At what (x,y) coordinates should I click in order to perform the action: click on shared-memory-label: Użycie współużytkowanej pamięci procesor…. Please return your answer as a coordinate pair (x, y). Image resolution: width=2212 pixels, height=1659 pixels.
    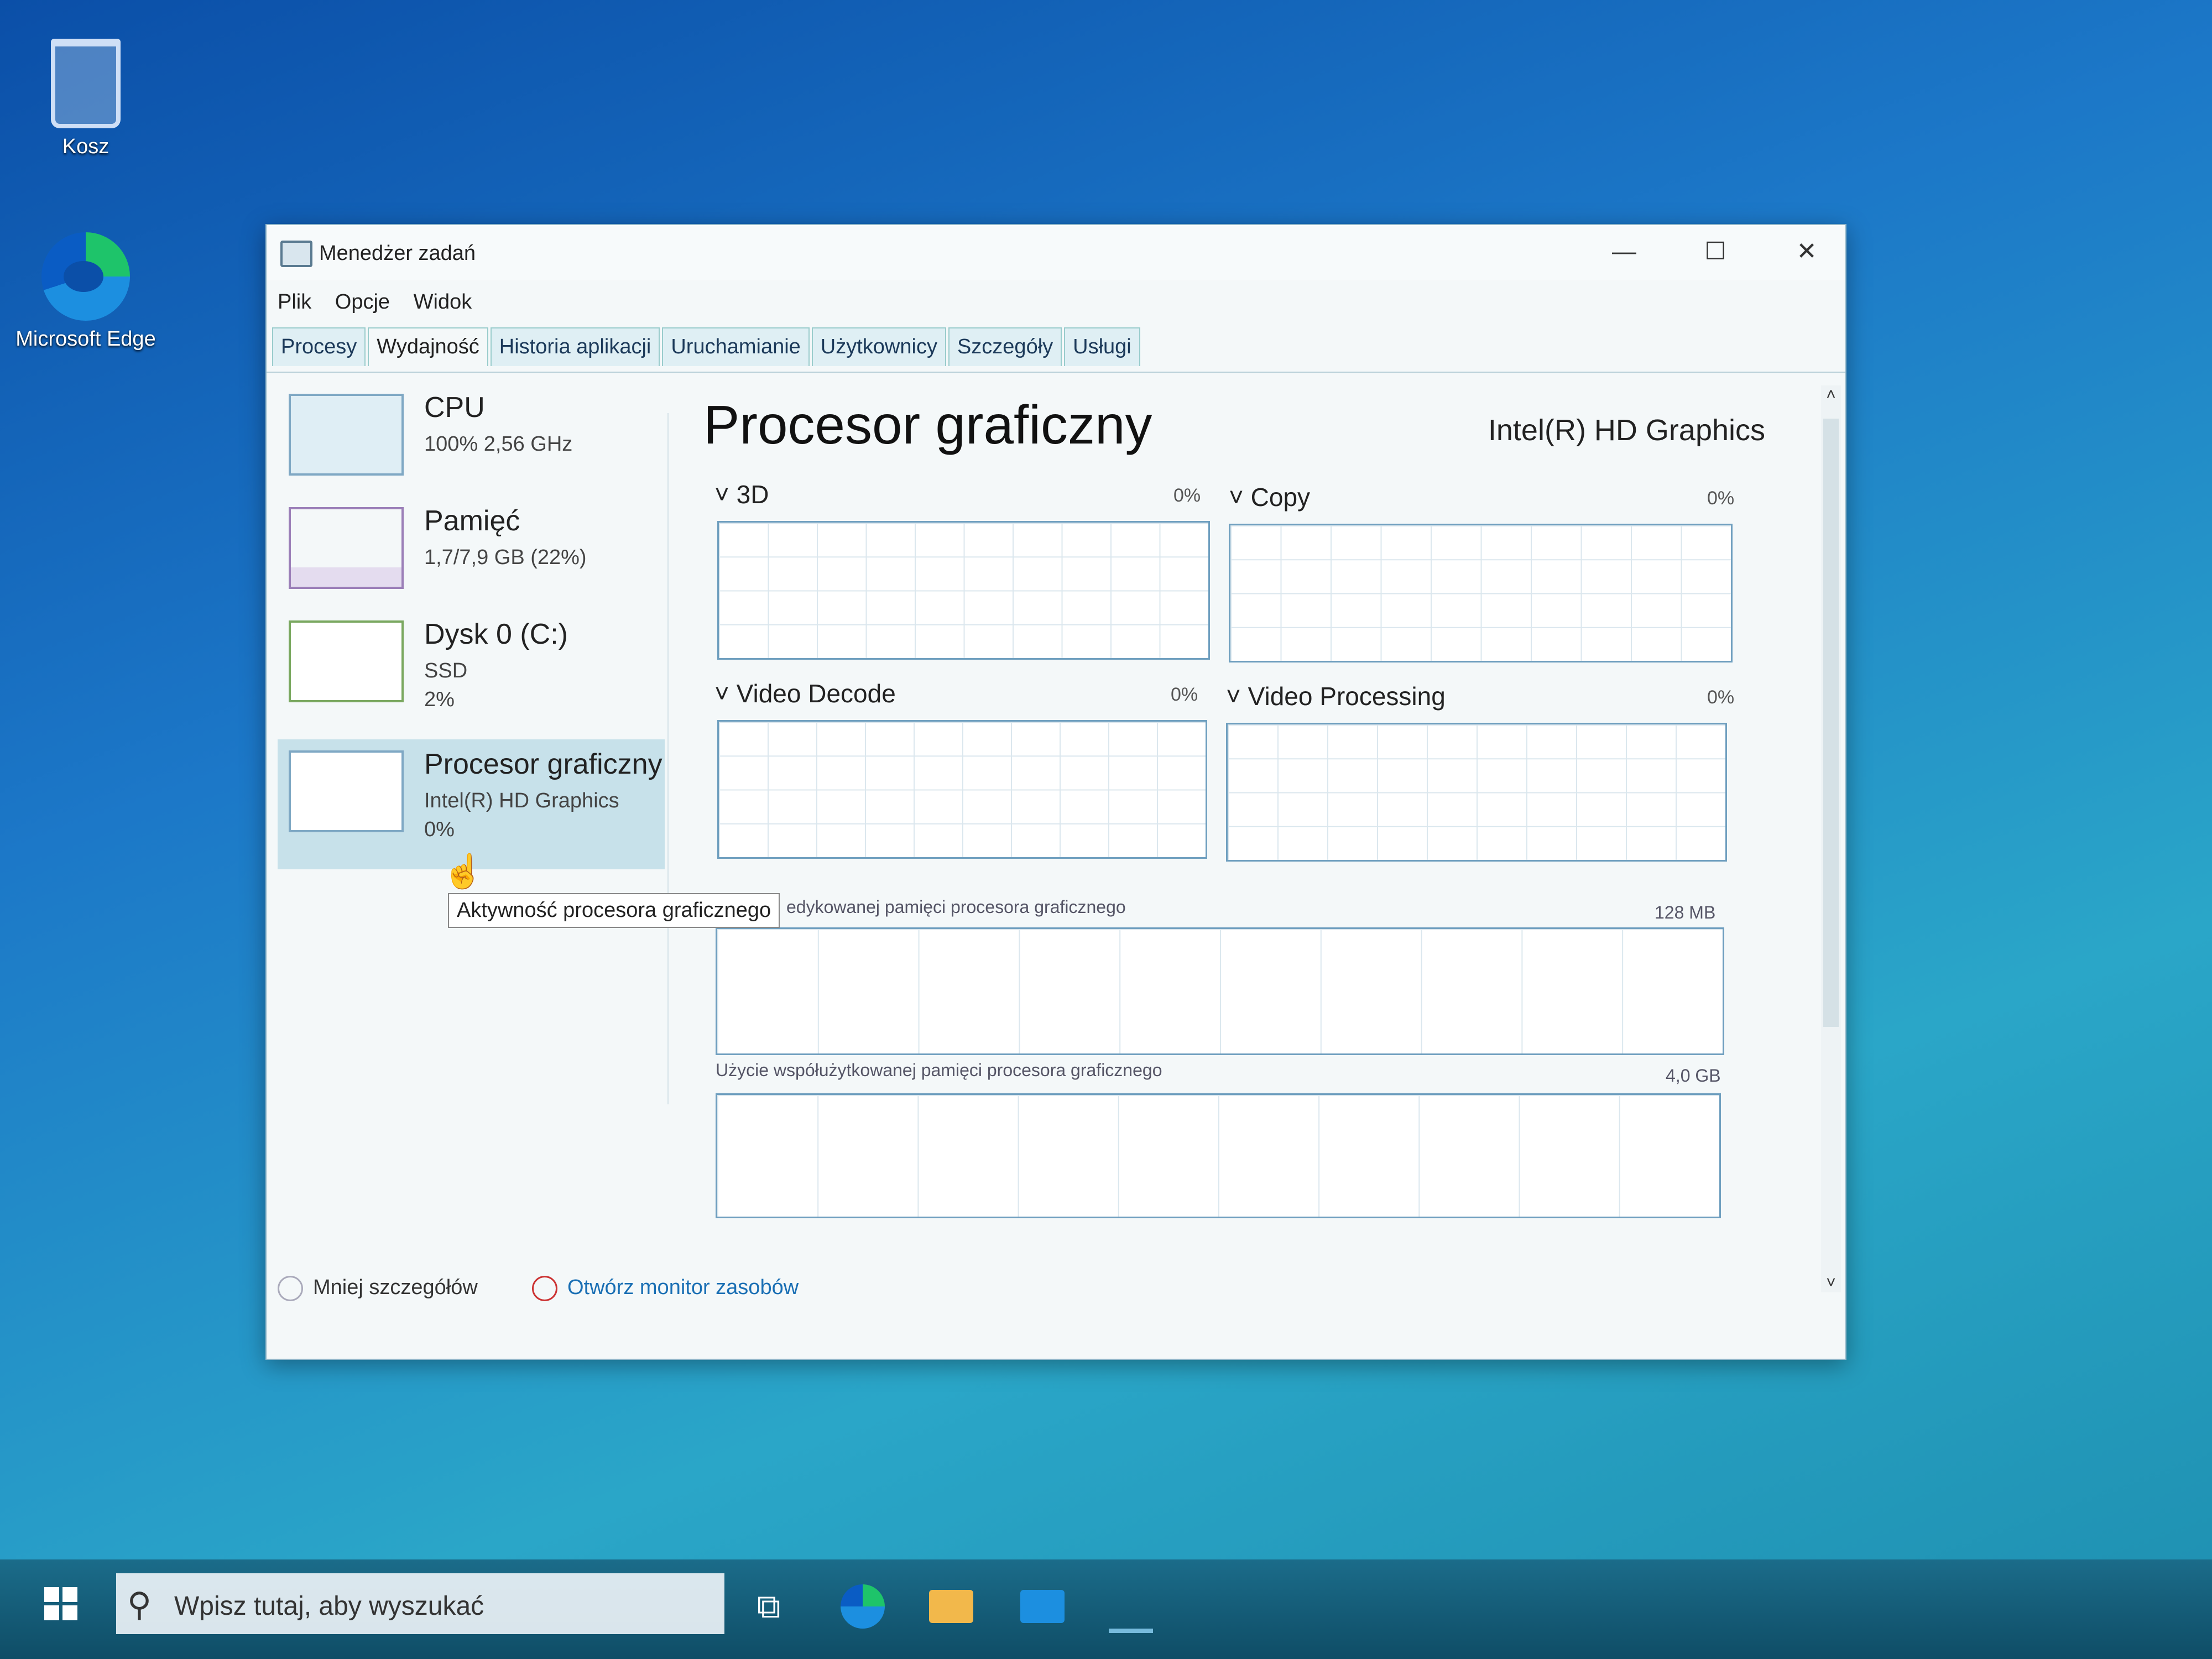
    Looking at the image, I should click on (939, 1070).